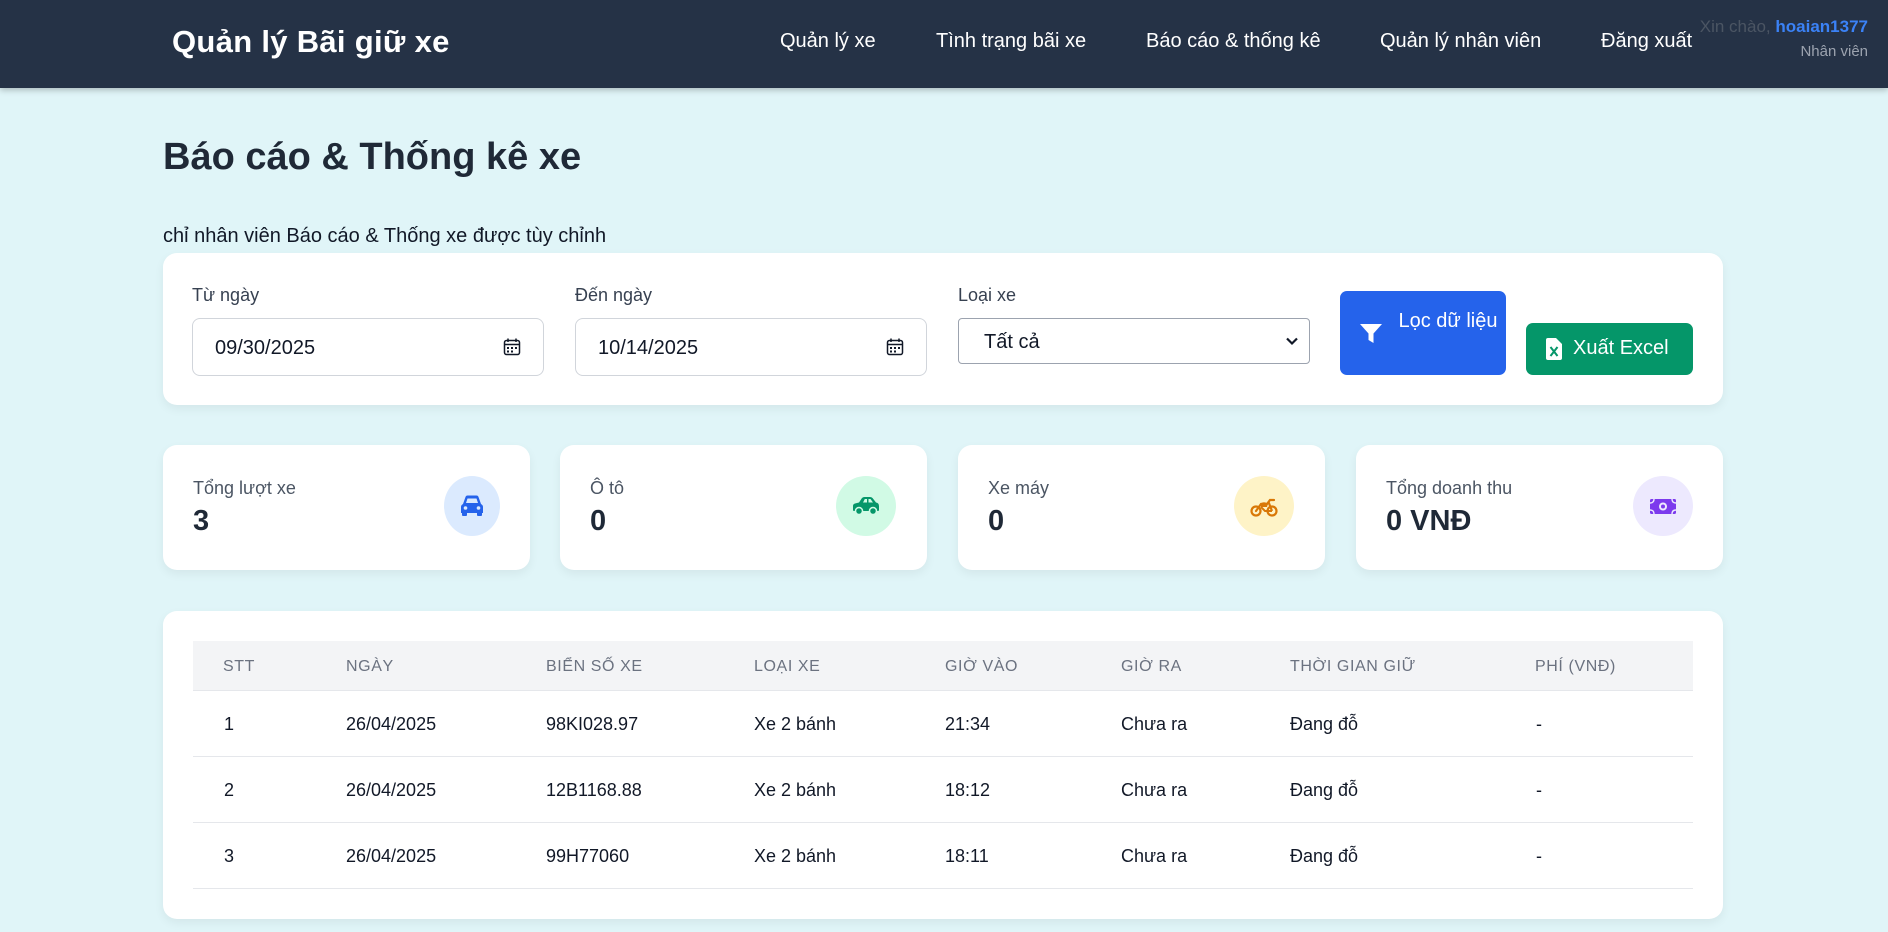 The height and width of the screenshot is (932, 1888). What do you see at coordinates (346, 507) in the screenshot?
I see `stat-card-total-vehicles: Tổng lượt xe 3` at bounding box center [346, 507].